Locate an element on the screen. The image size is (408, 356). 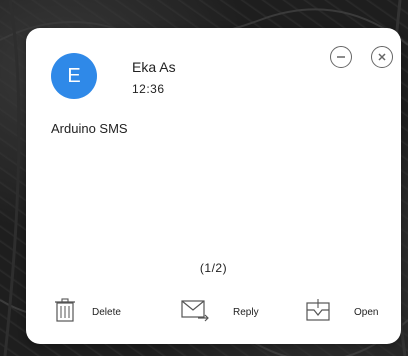
reply-envelope-icon is located at coordinates (196, 312).